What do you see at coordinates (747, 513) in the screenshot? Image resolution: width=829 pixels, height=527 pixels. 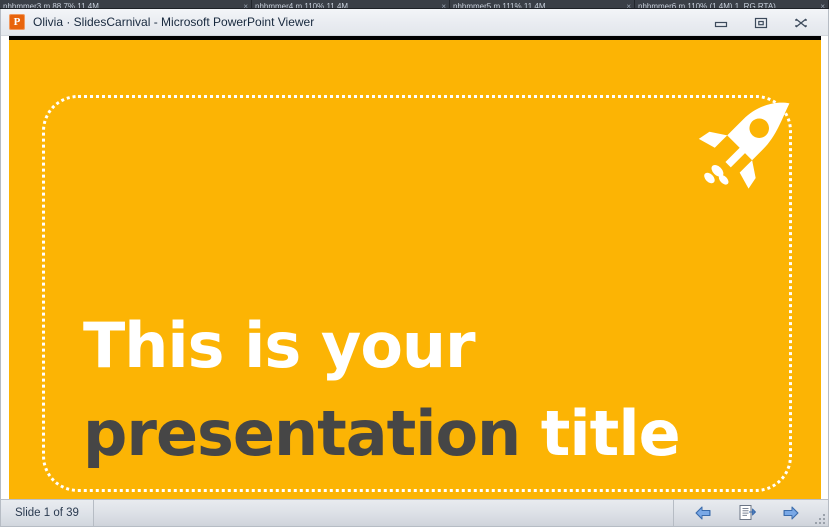 I see `slide-menu-button` at bounding box center [747, 513].